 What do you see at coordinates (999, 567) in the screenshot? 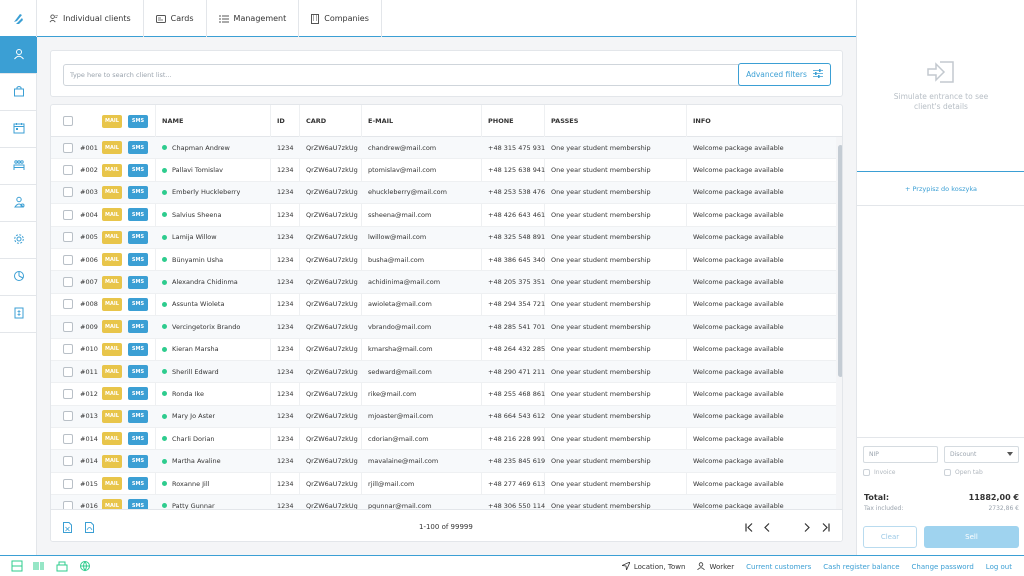
I see `log-out-link: Log out` at bounding box center [999, 567].